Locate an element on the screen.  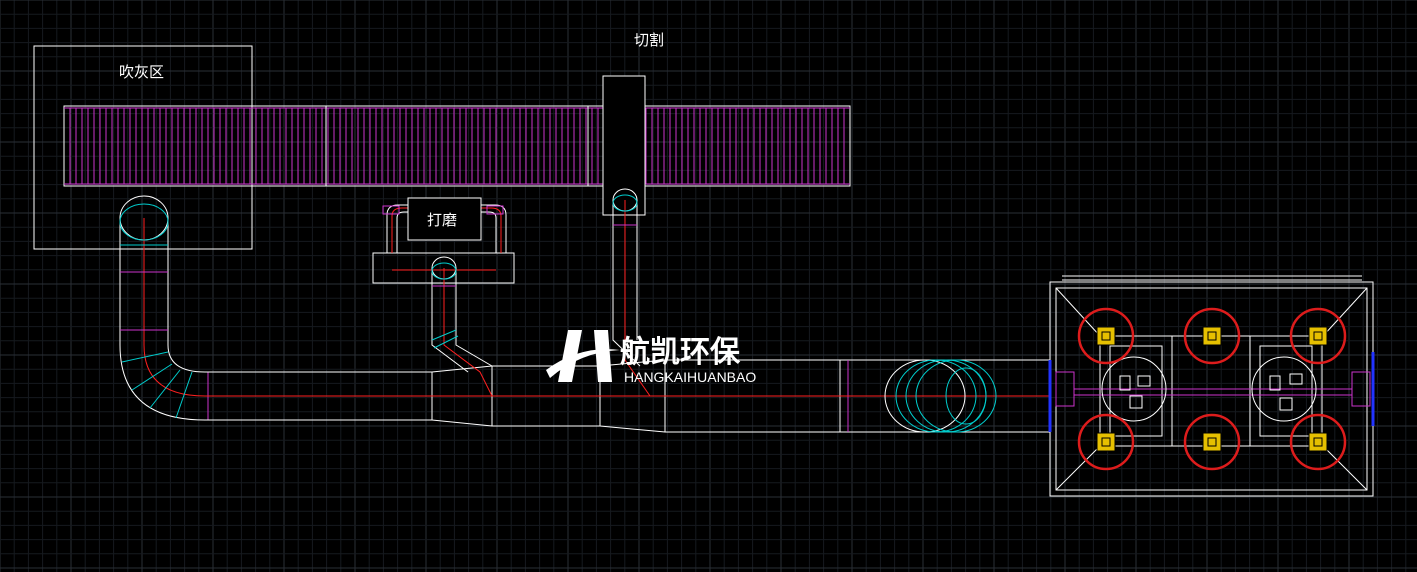
grille-slats is located at coordinates (457, 146).